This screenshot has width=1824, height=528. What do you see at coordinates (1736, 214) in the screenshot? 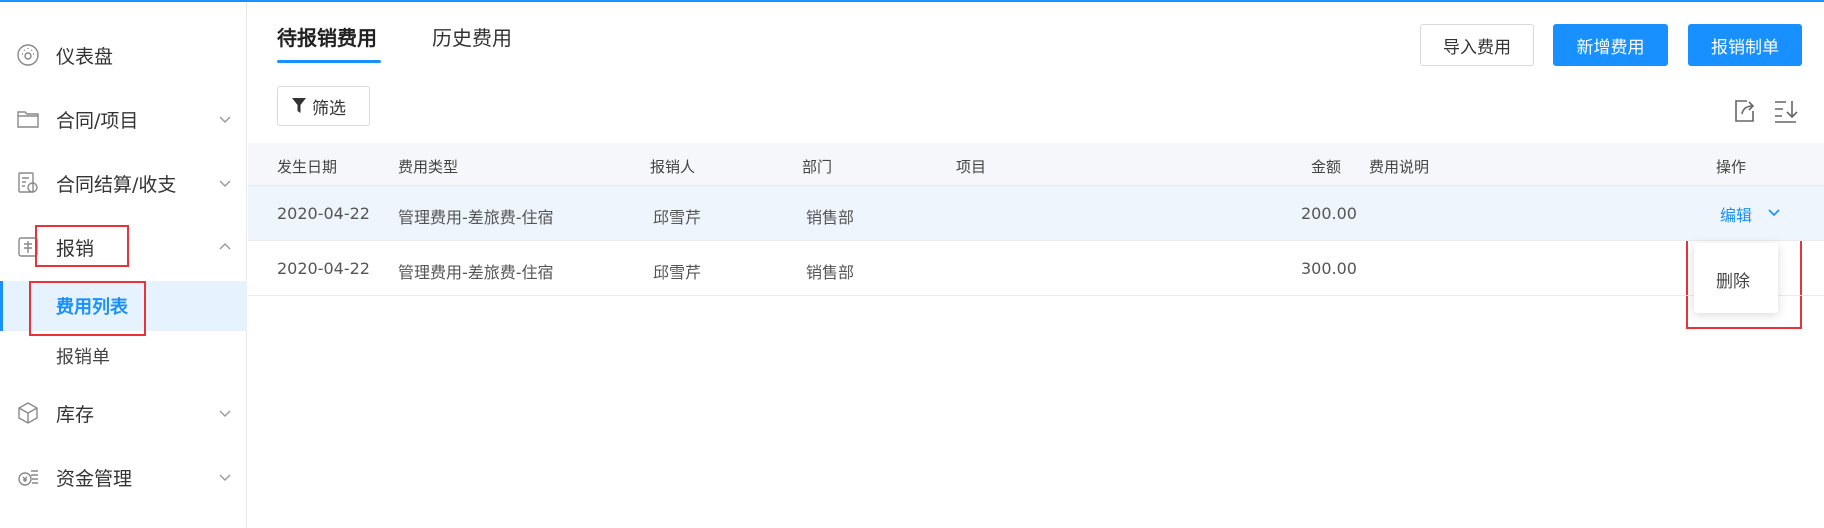
I see `edit-link: 编辑` at bounding box center [1736, 214].